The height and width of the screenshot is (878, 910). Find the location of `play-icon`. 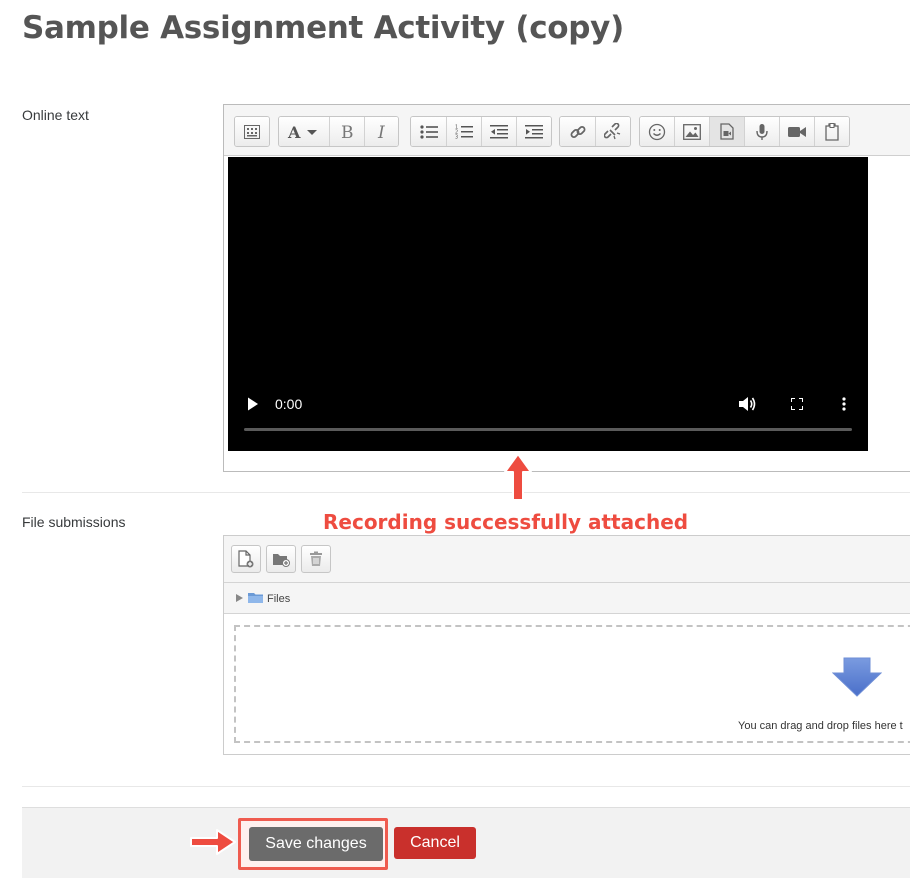

play-icon is located at coordinates (253, 404).